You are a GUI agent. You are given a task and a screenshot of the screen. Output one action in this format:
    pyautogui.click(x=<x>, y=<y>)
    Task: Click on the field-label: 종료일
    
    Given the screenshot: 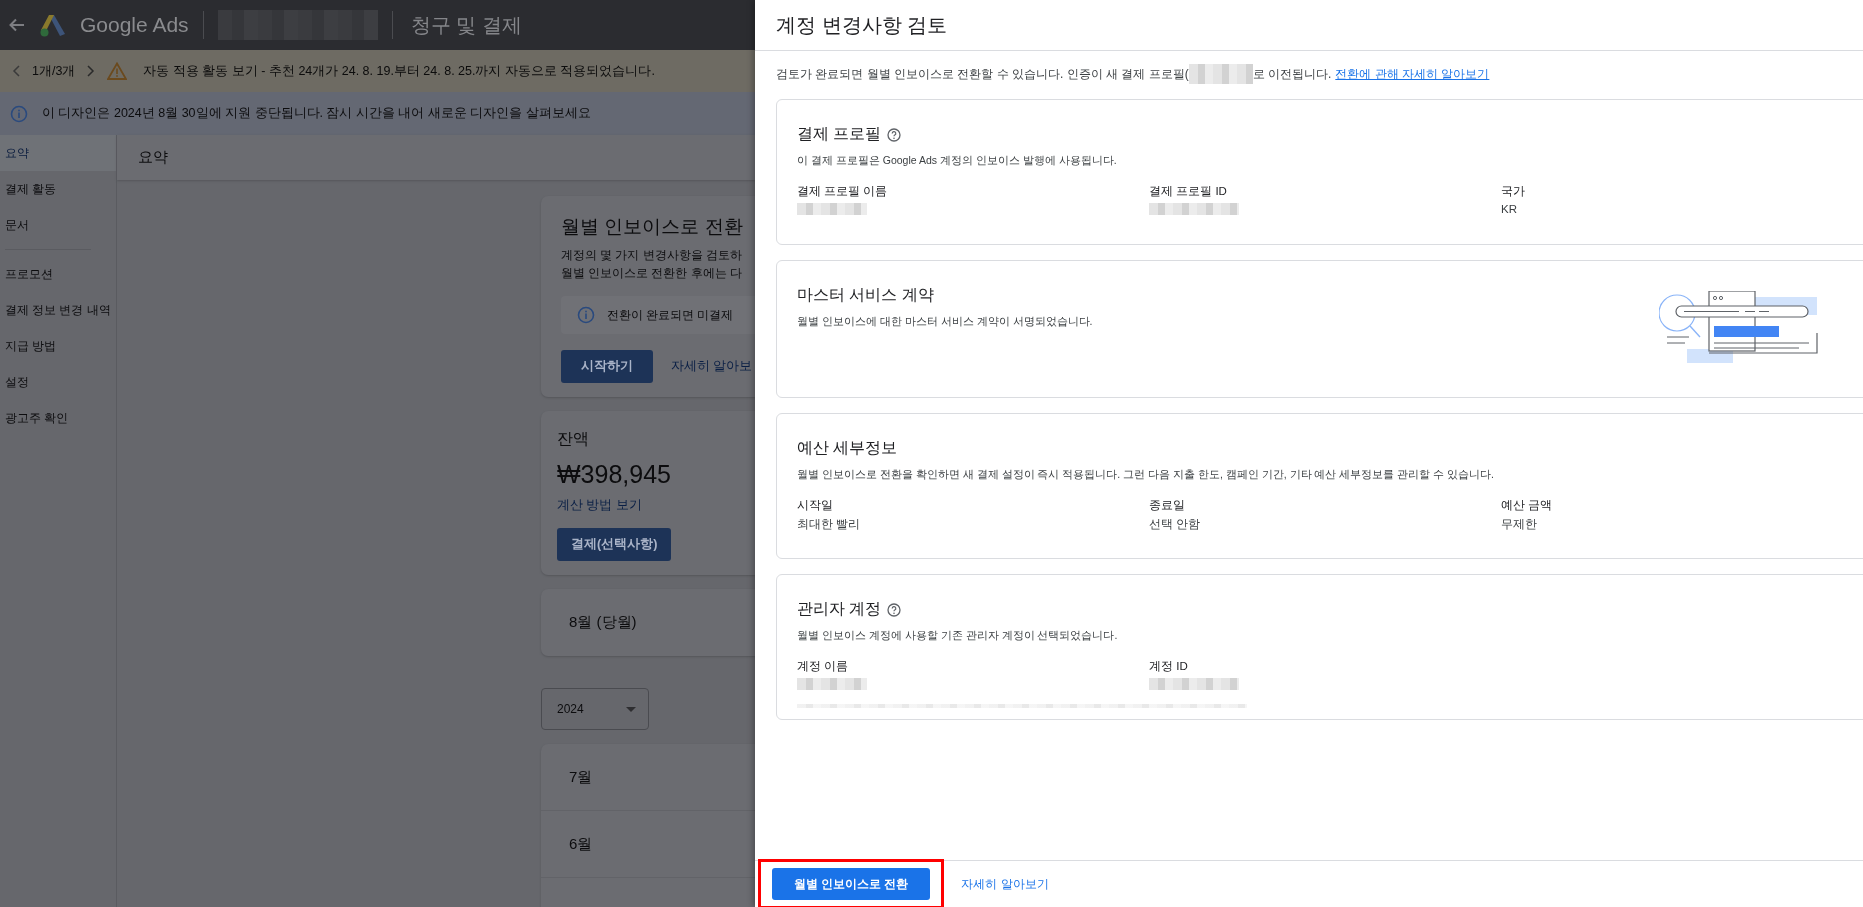 What is the action you would take?
    pyautogui.click(x=1167, y=505)
    